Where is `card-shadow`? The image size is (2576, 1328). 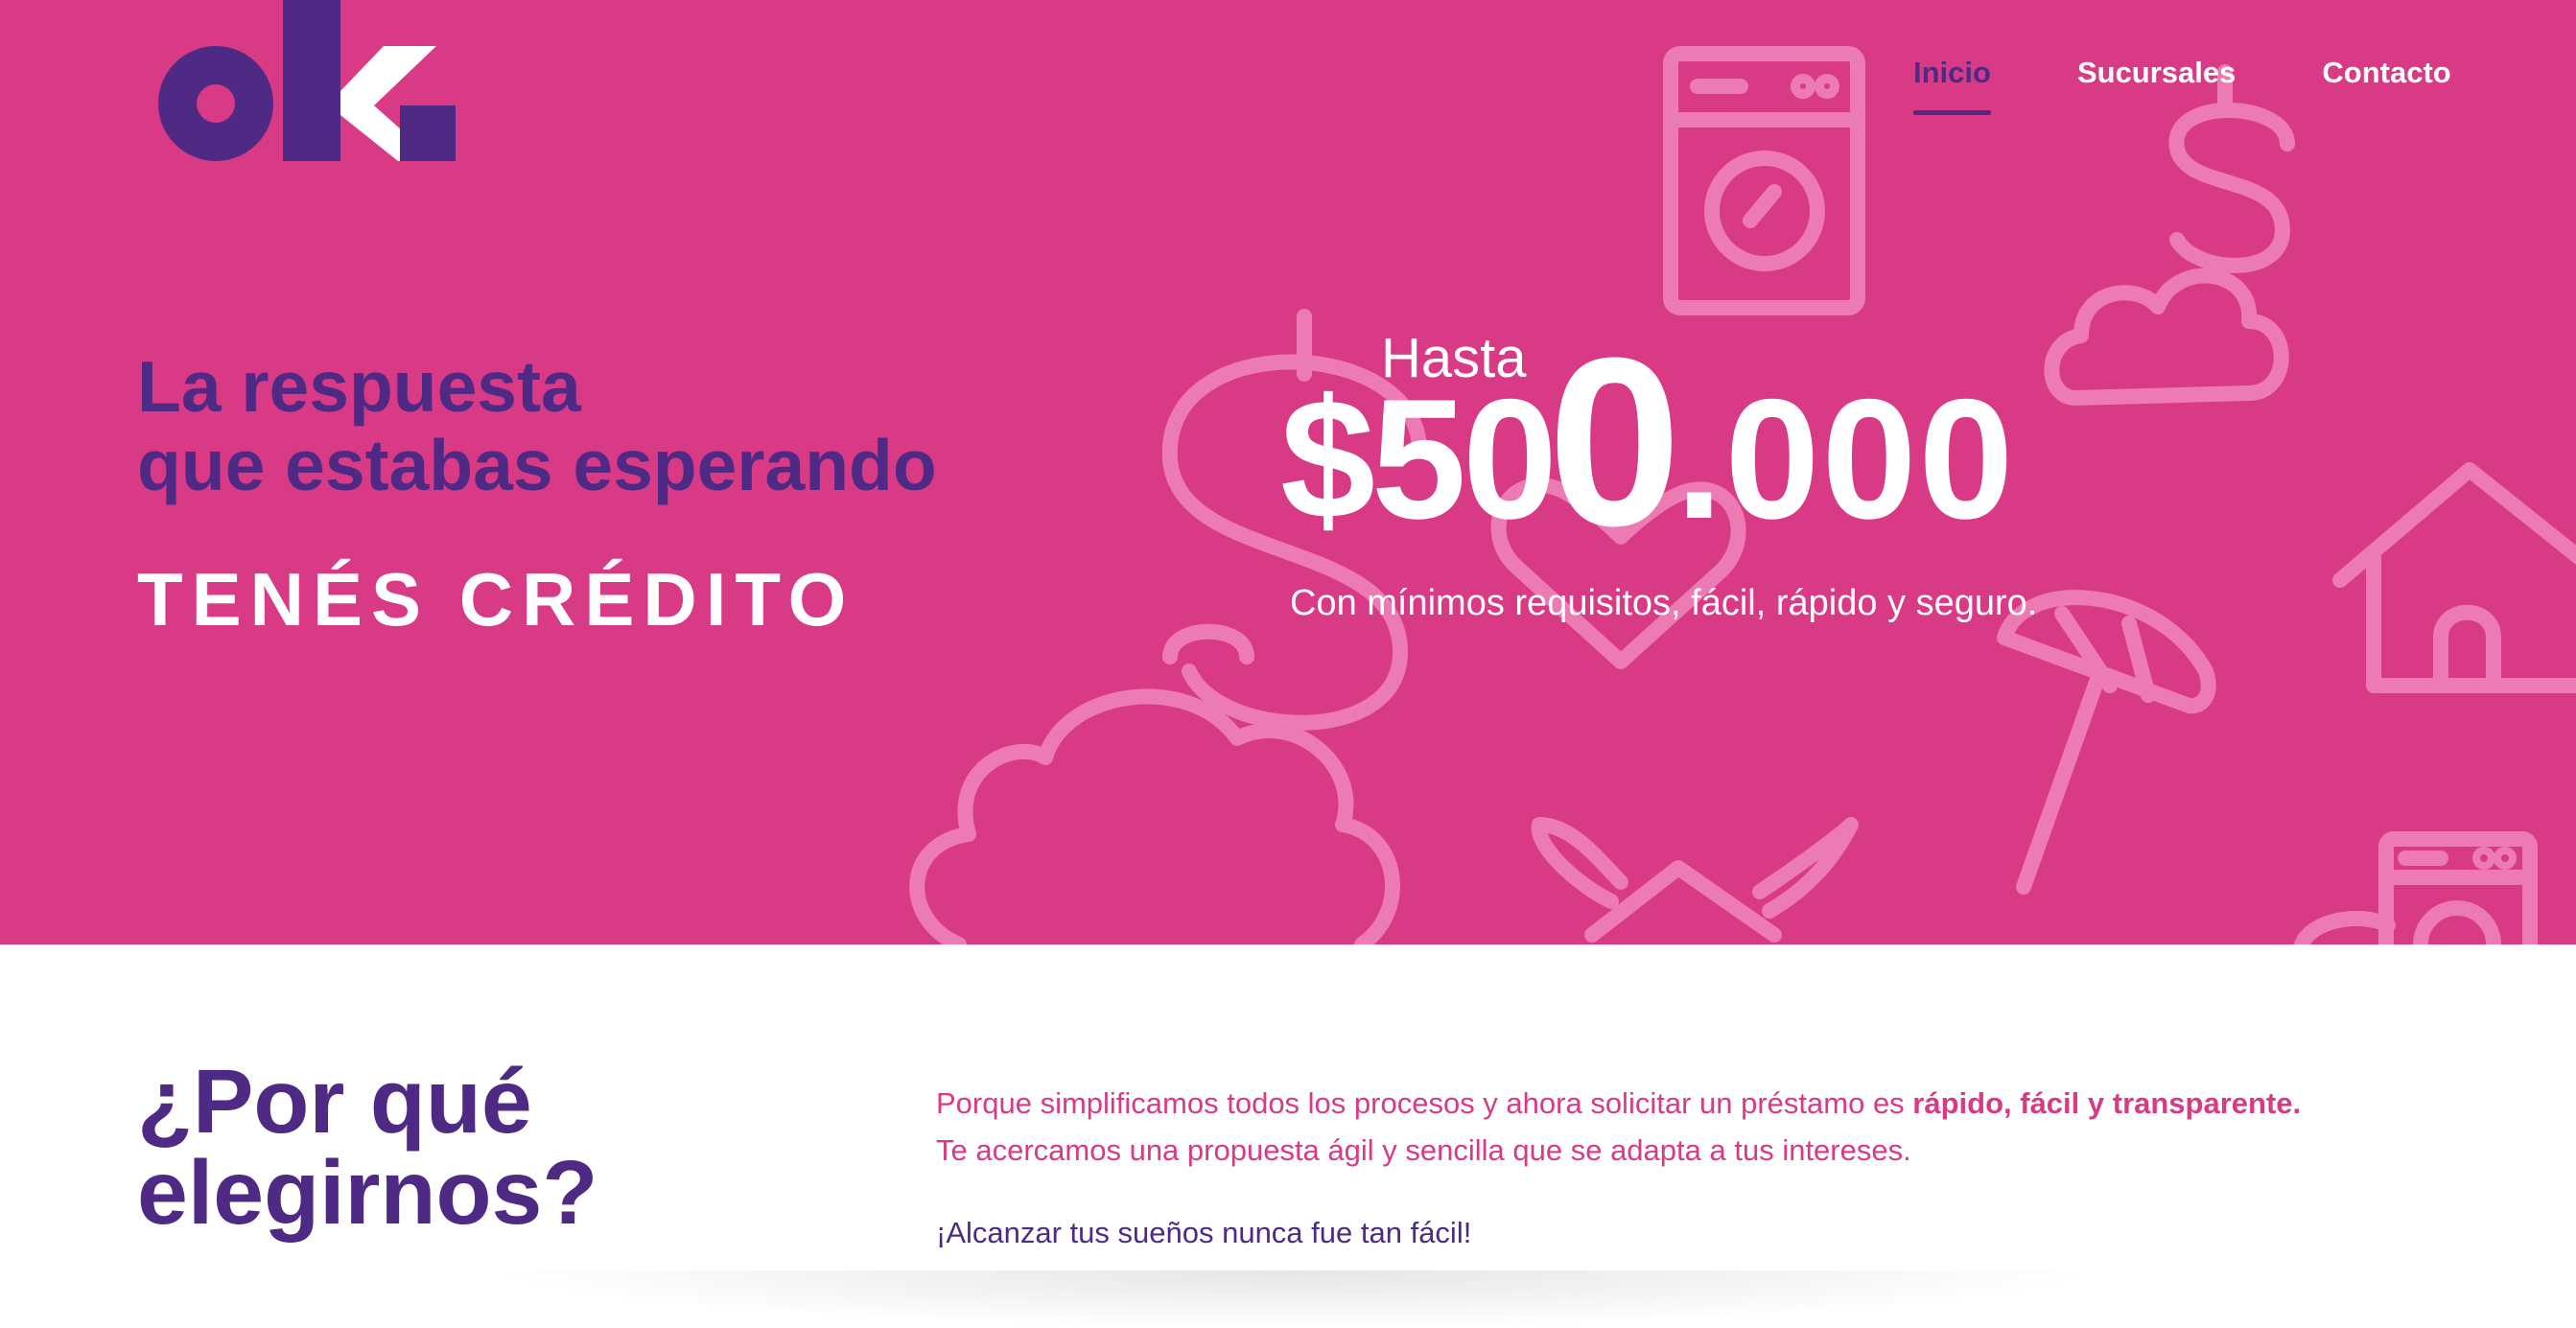 card-shadow is located at coordinates (1295, 1299).